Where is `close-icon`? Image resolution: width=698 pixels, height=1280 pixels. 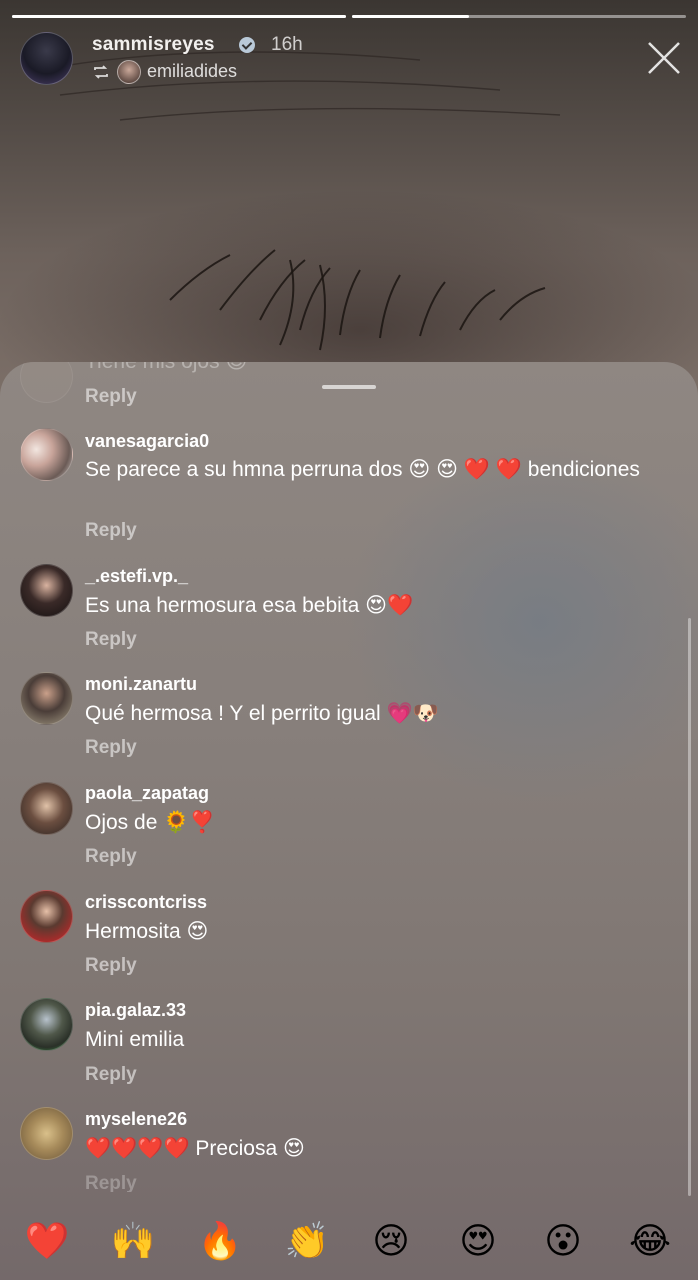 close-icon is located at coordinates (664, 58).